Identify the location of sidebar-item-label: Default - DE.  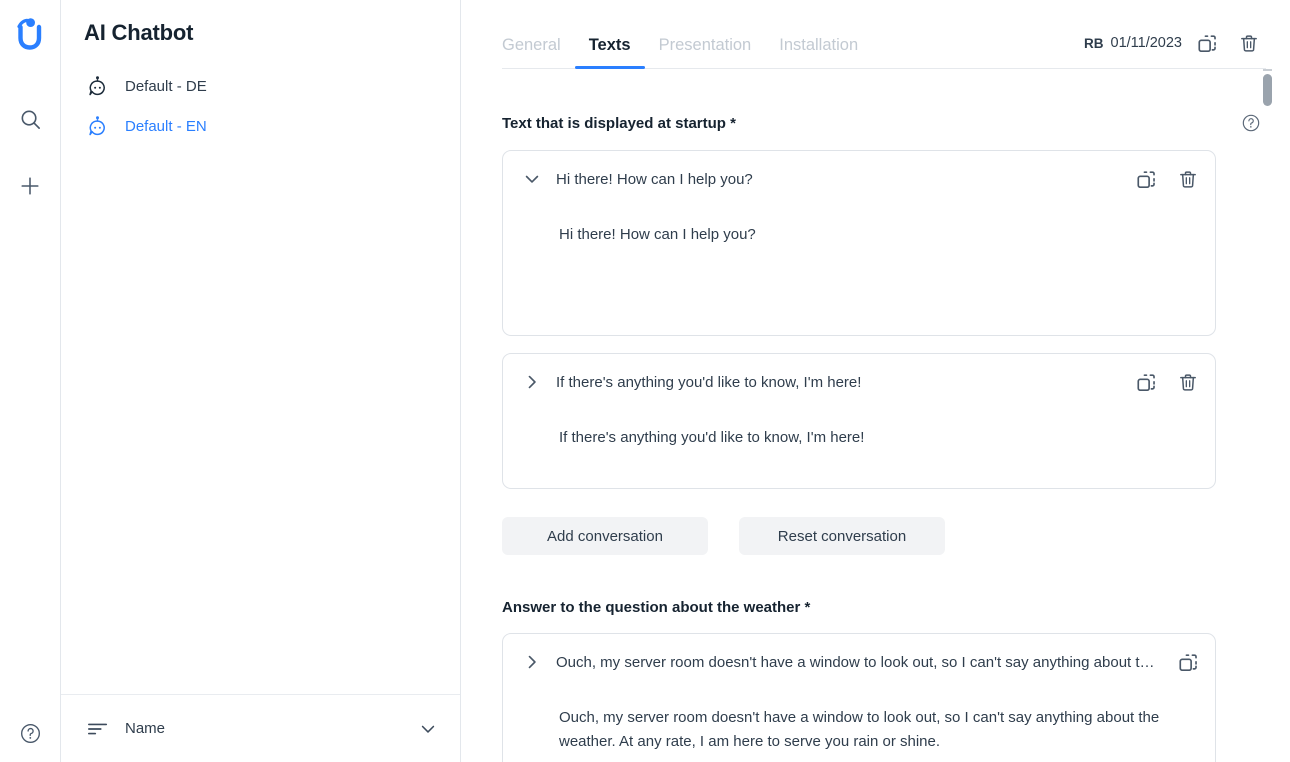
(166, 86).